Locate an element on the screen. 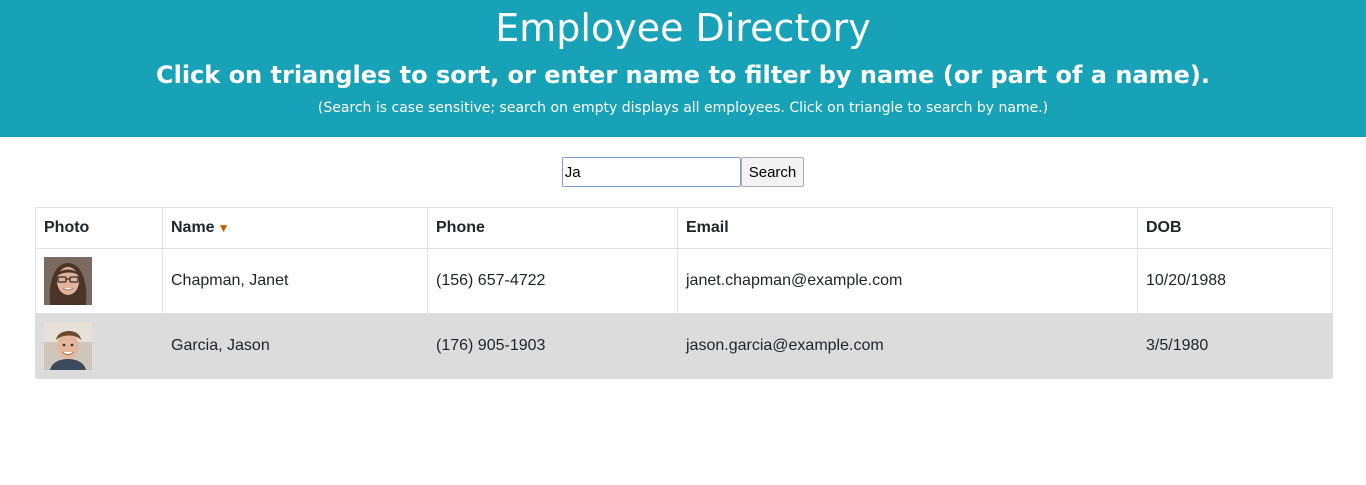 The image size is (1366, 485). employee-phone: (176) 905-1903 is located at coordinates (552, 346).